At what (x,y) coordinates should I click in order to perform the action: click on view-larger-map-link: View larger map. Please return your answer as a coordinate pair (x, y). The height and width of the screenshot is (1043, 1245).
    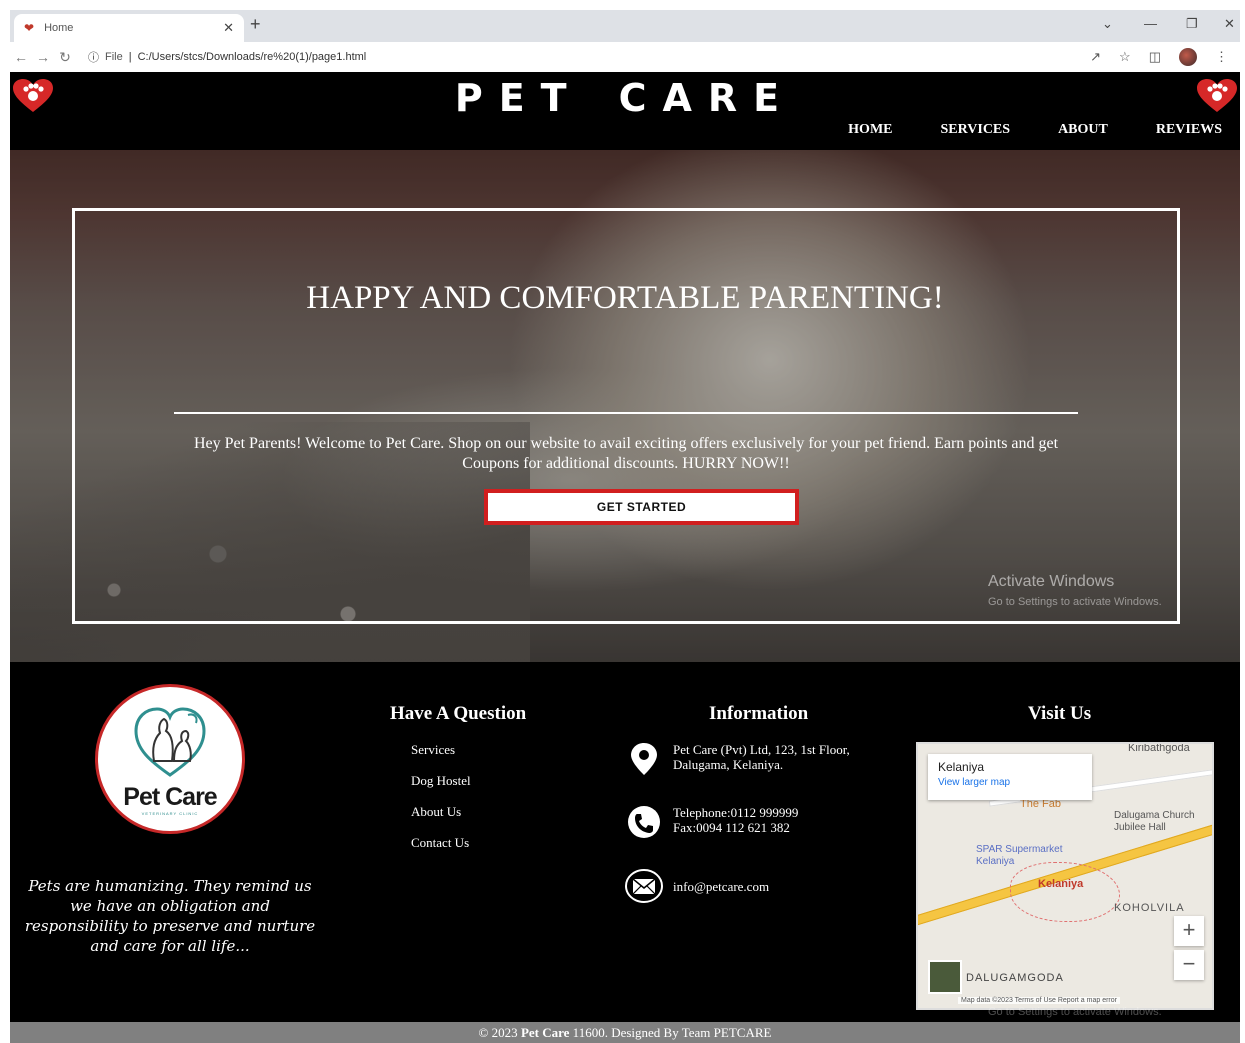
    Looking at the image, I should click on (1010, 782).